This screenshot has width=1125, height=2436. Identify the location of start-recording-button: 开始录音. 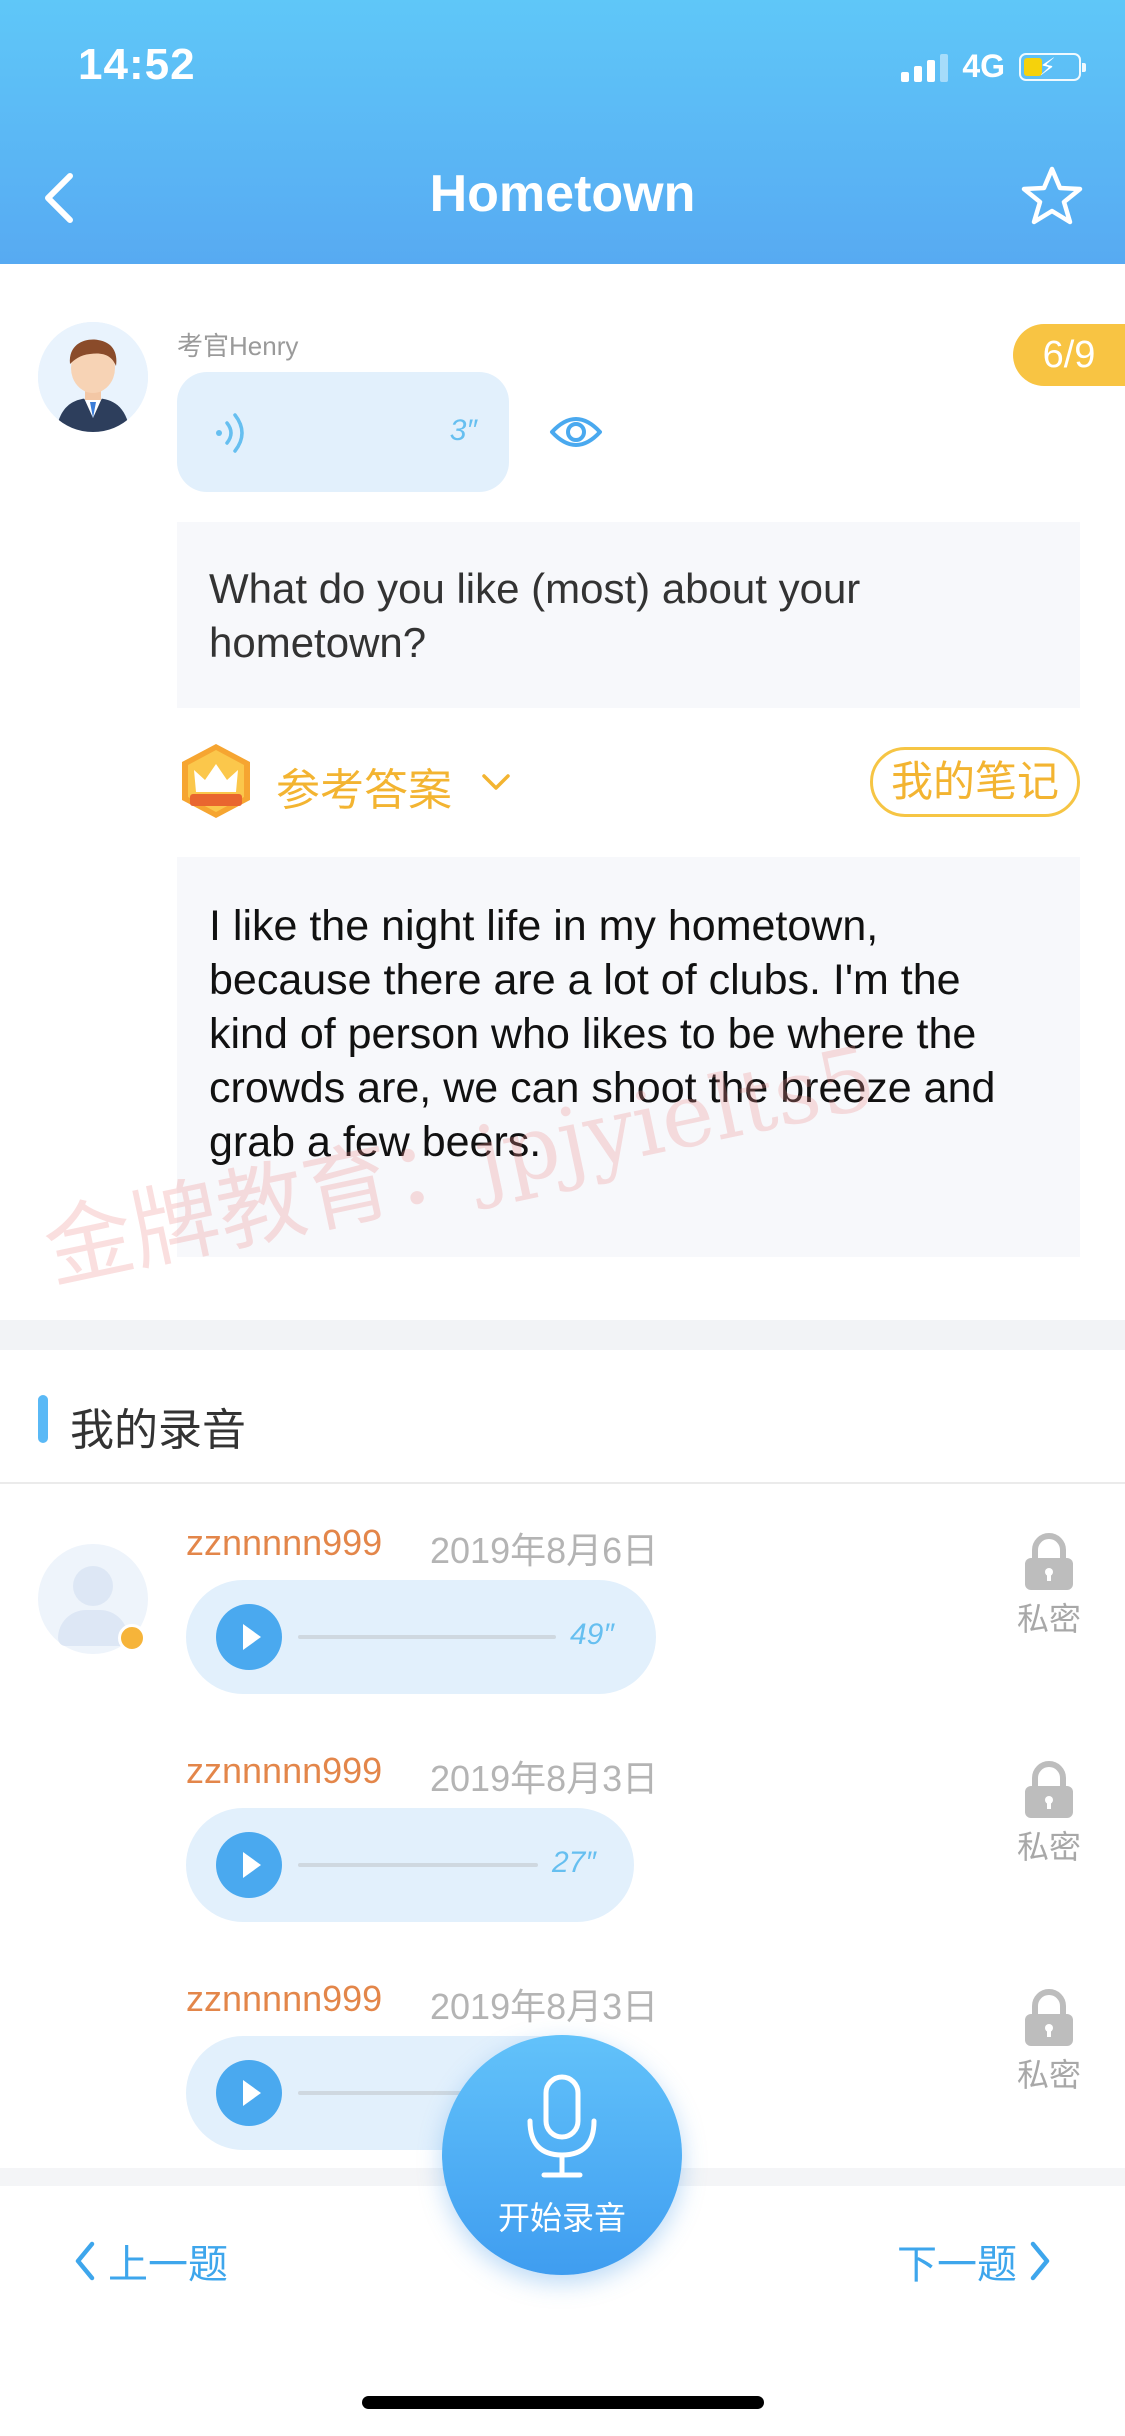
(562, 2155).